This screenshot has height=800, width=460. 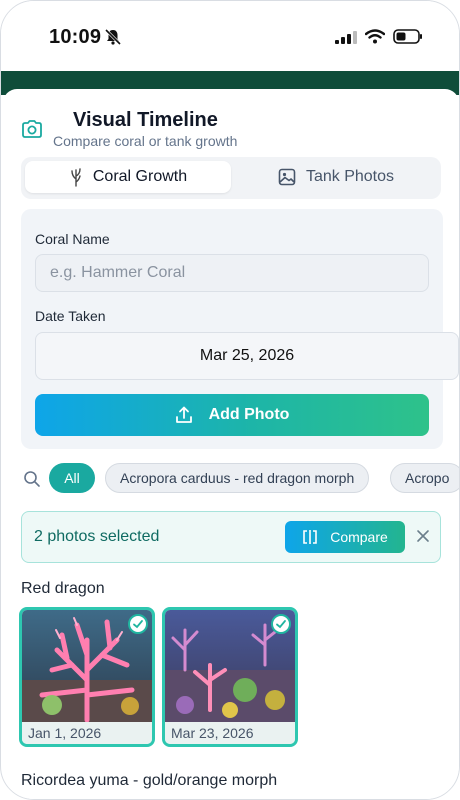 I want to click on bell-slash-icon, so click(x=113, y=39).